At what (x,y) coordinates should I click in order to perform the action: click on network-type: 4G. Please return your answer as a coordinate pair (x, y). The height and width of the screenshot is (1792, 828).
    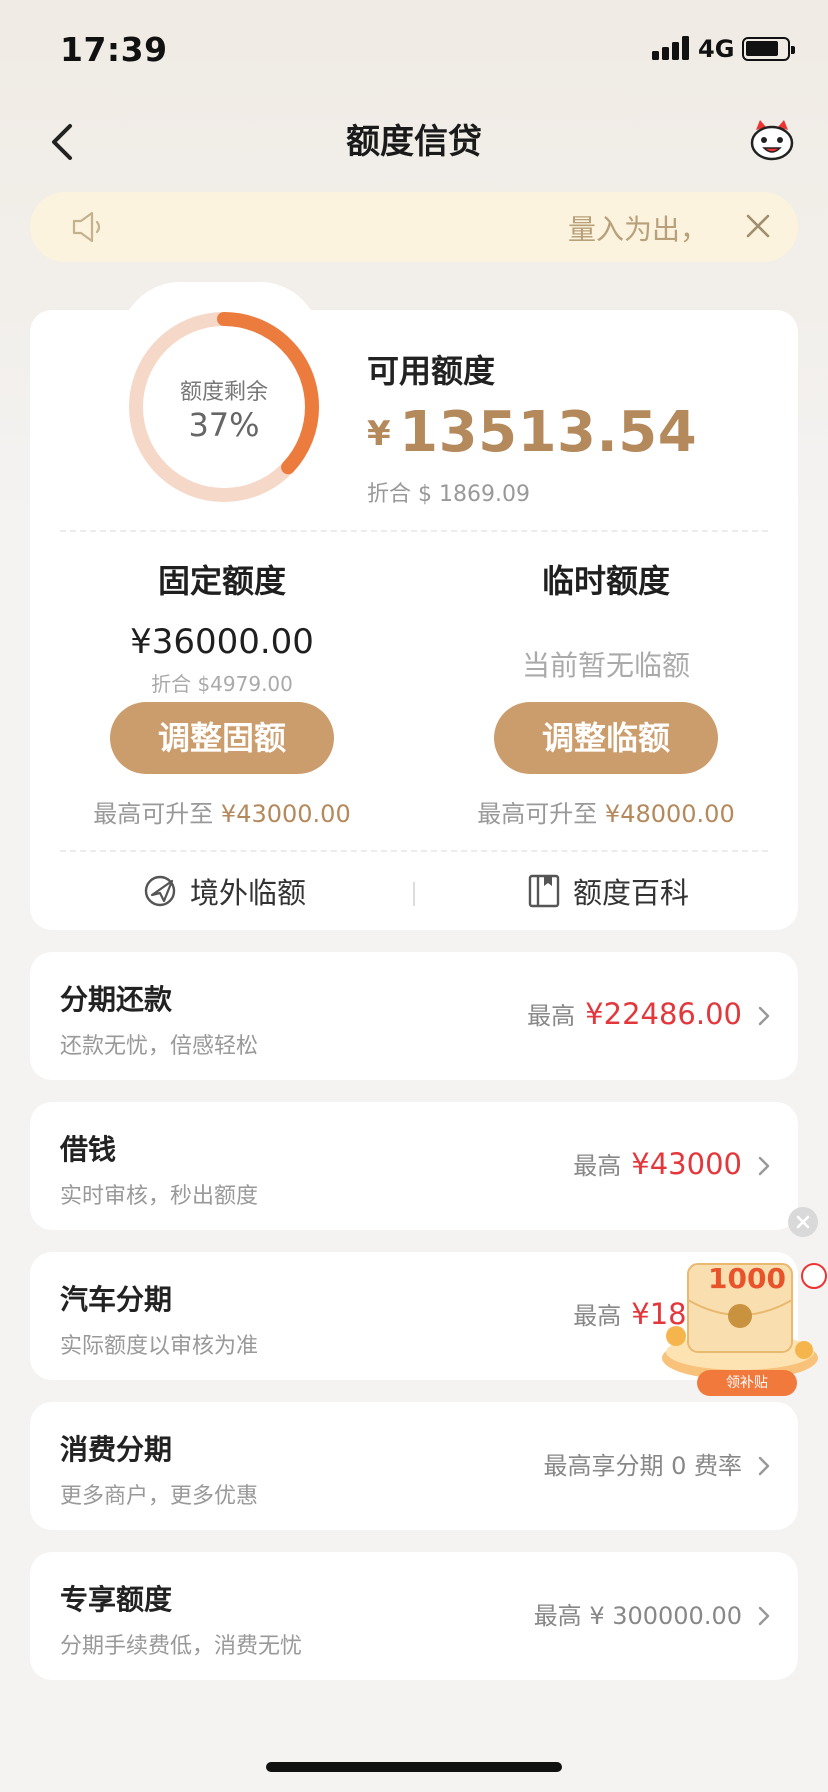
    Looking at the image, I should click on (716, 49).